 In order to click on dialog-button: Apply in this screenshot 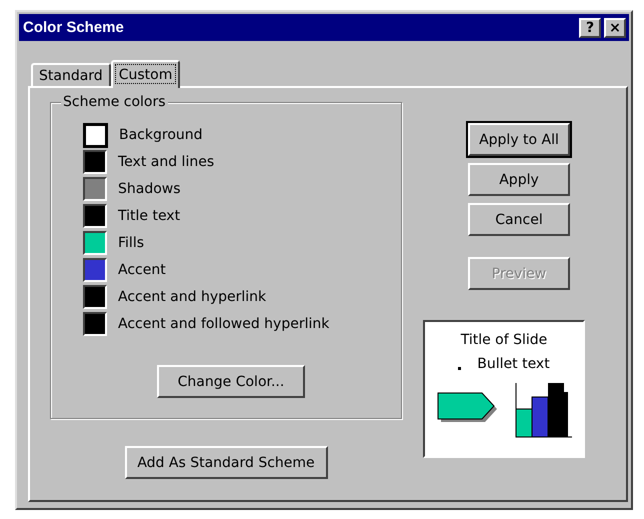, I will do `click(519, 179)`.